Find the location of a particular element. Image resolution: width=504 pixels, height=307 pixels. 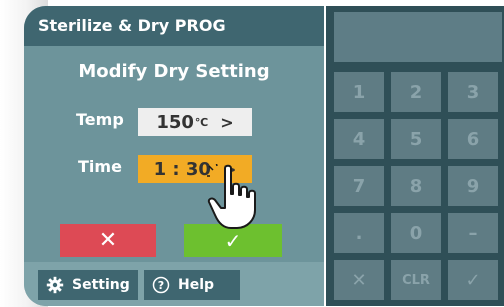

bottom-bar: Setting ? Help is located at coordinates (174, 284).